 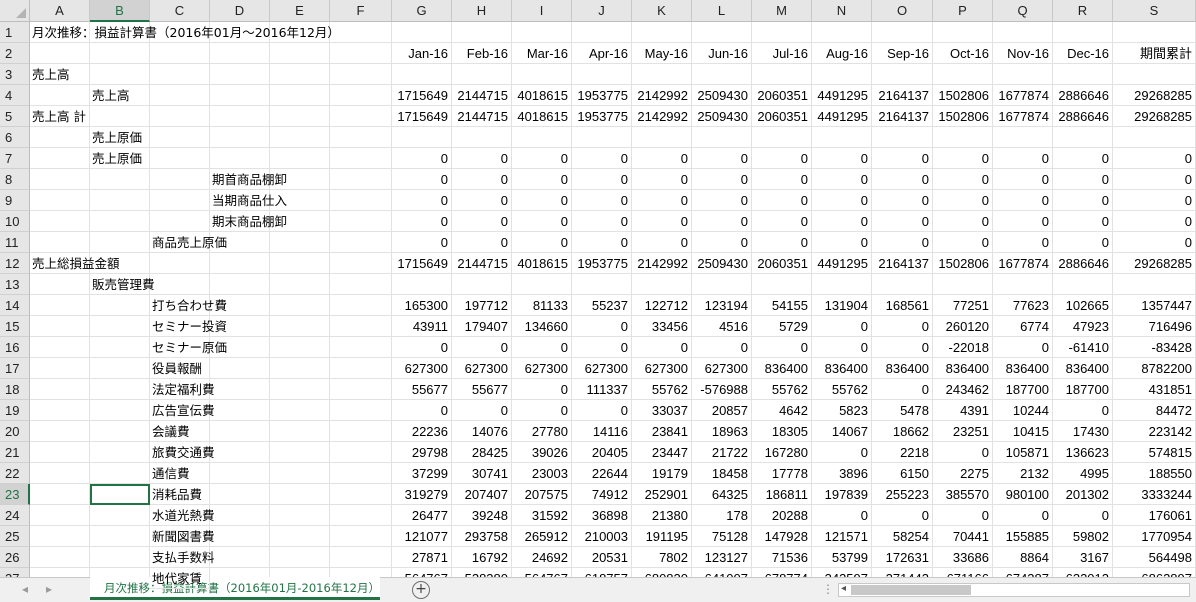 What do you see at coordinates (1154, 368) in the screenshot?
I see `cell-s17: 8782200` at bounding box center [1154, 368].